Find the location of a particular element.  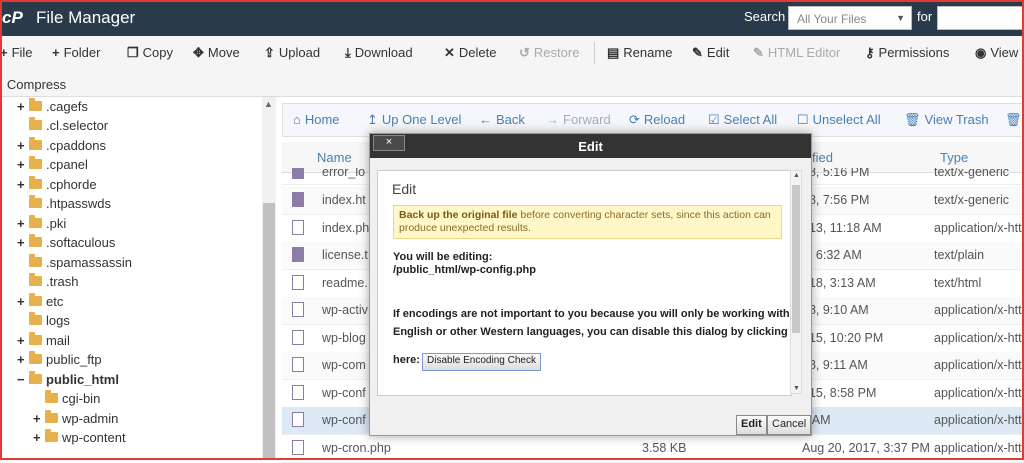

up-one-level-button: ↥ Up One Level is located at coordinates (414, 120).